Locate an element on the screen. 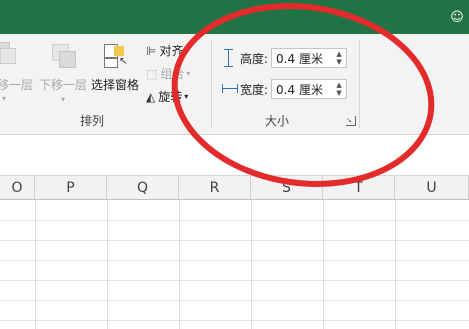 The width and height of the screenshot is (469, 329). align-label: 对齐 is located at coordinates (171, 51).